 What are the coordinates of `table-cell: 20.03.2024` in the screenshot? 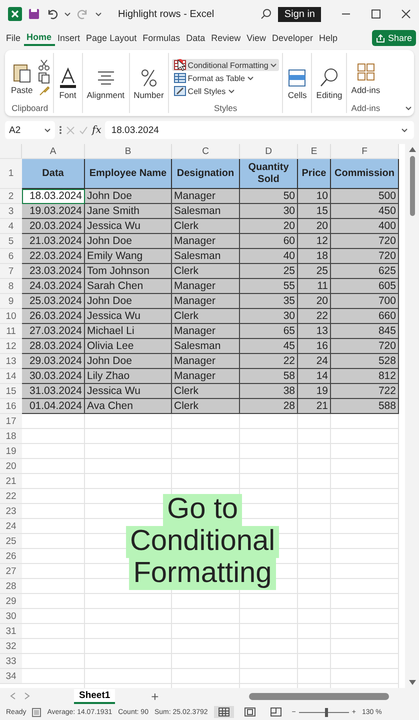 It's located at (53, 226).